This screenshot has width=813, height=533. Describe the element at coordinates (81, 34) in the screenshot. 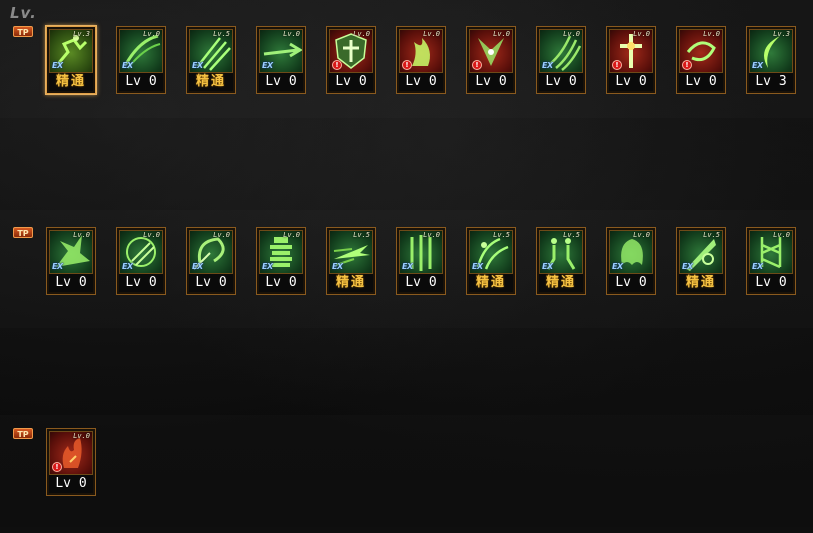

I see `skill-mini-level: Lv.3` at that location.